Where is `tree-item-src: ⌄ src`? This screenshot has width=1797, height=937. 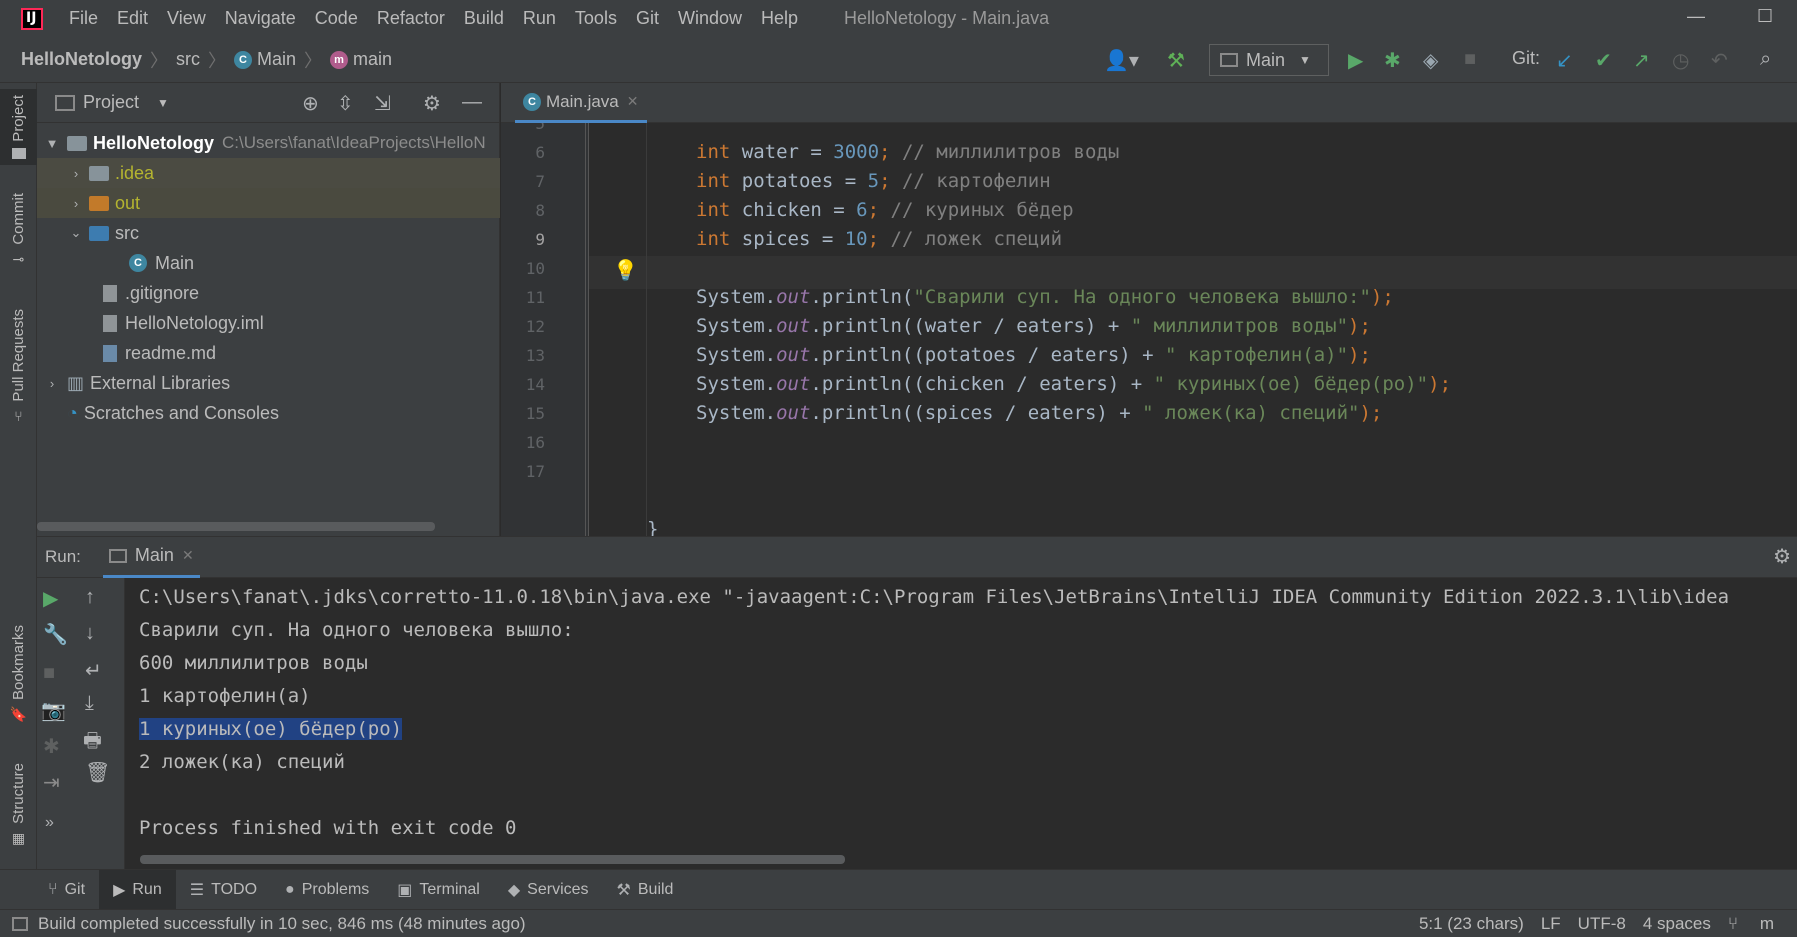 tree-item-src: ⌄ src is located at coordinates (268, 233).